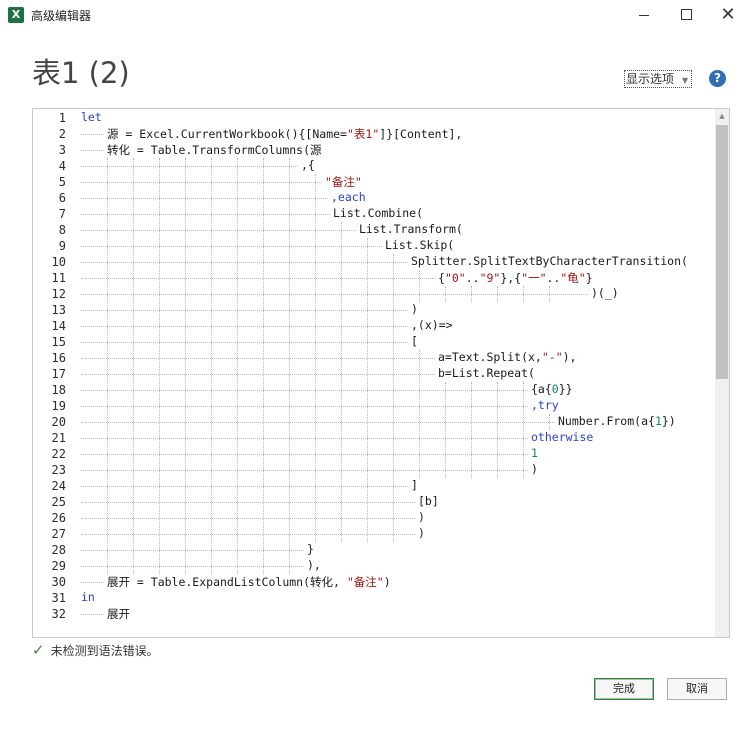 This screenshot has height=731, width=756. I want to click on keyword-token: in, so click(88, 597).